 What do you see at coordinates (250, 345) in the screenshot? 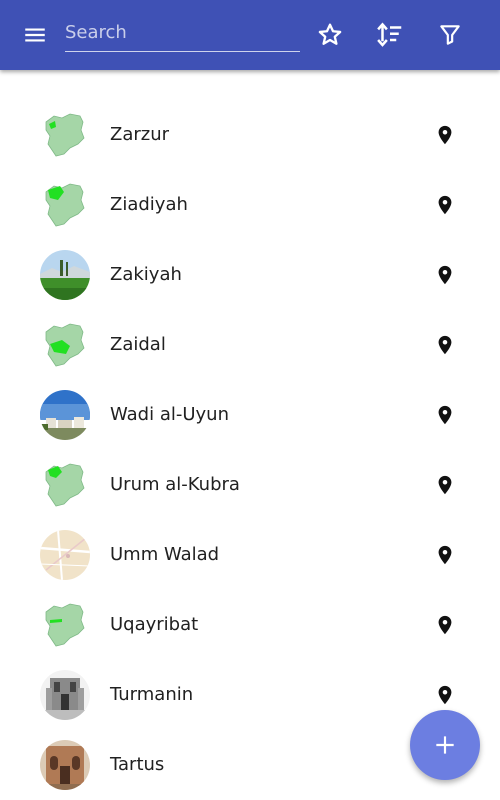
I see `list-item: Zaidal` at bounding box center [250, 345].